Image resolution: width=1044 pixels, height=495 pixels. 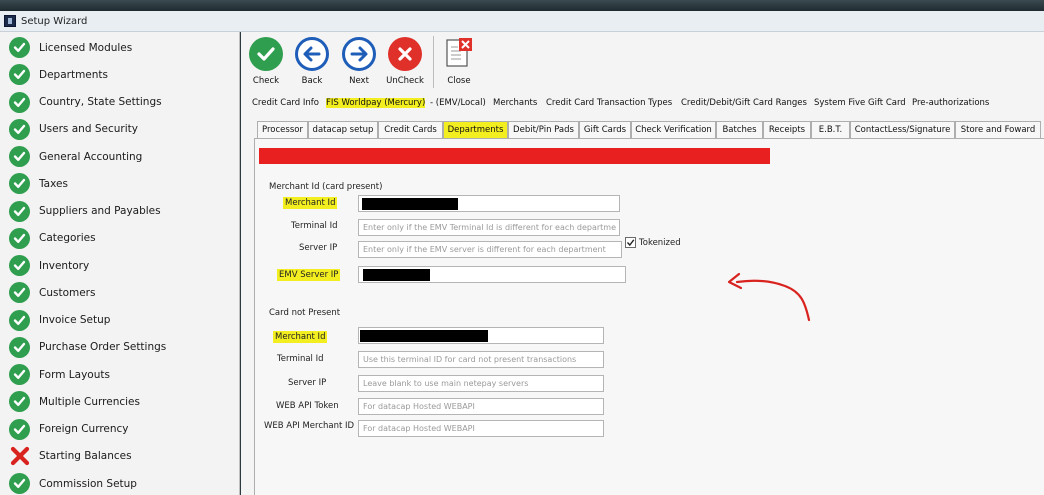 I want to click on back-button: Back, so click(x=312, y=63).